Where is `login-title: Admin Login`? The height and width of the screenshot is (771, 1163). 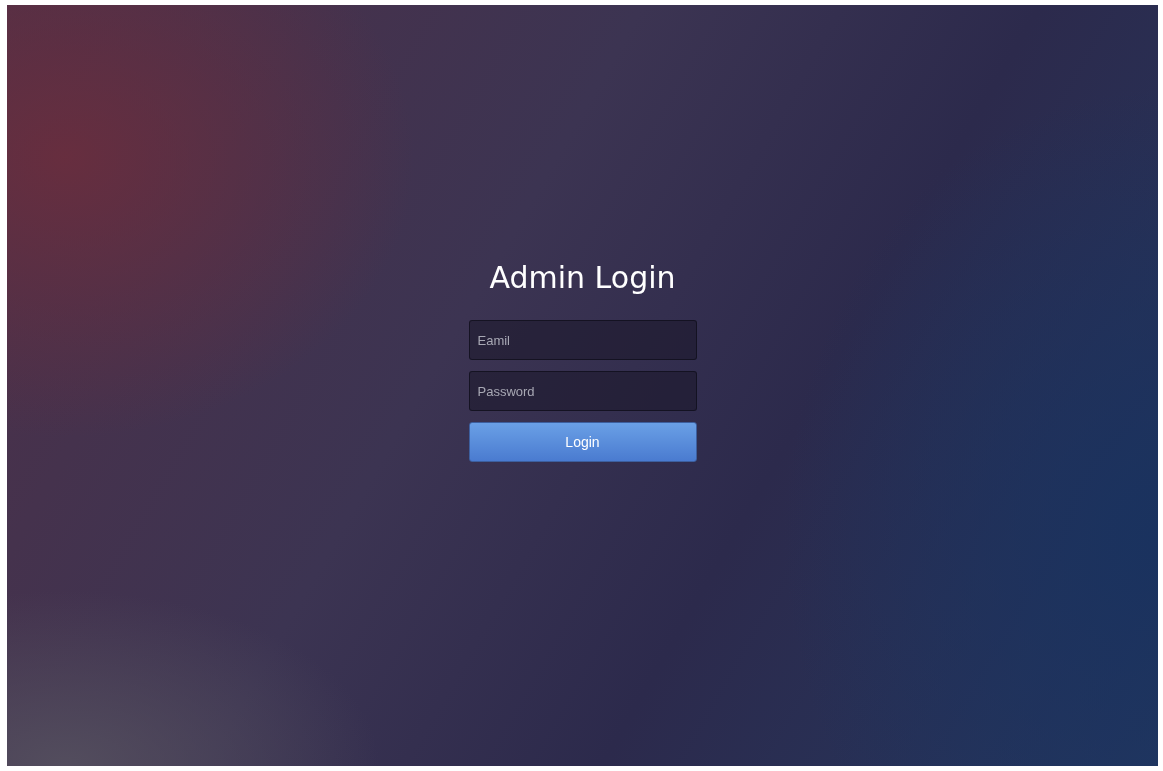
login-title: Admin Login is located at coordinates (582, 277).